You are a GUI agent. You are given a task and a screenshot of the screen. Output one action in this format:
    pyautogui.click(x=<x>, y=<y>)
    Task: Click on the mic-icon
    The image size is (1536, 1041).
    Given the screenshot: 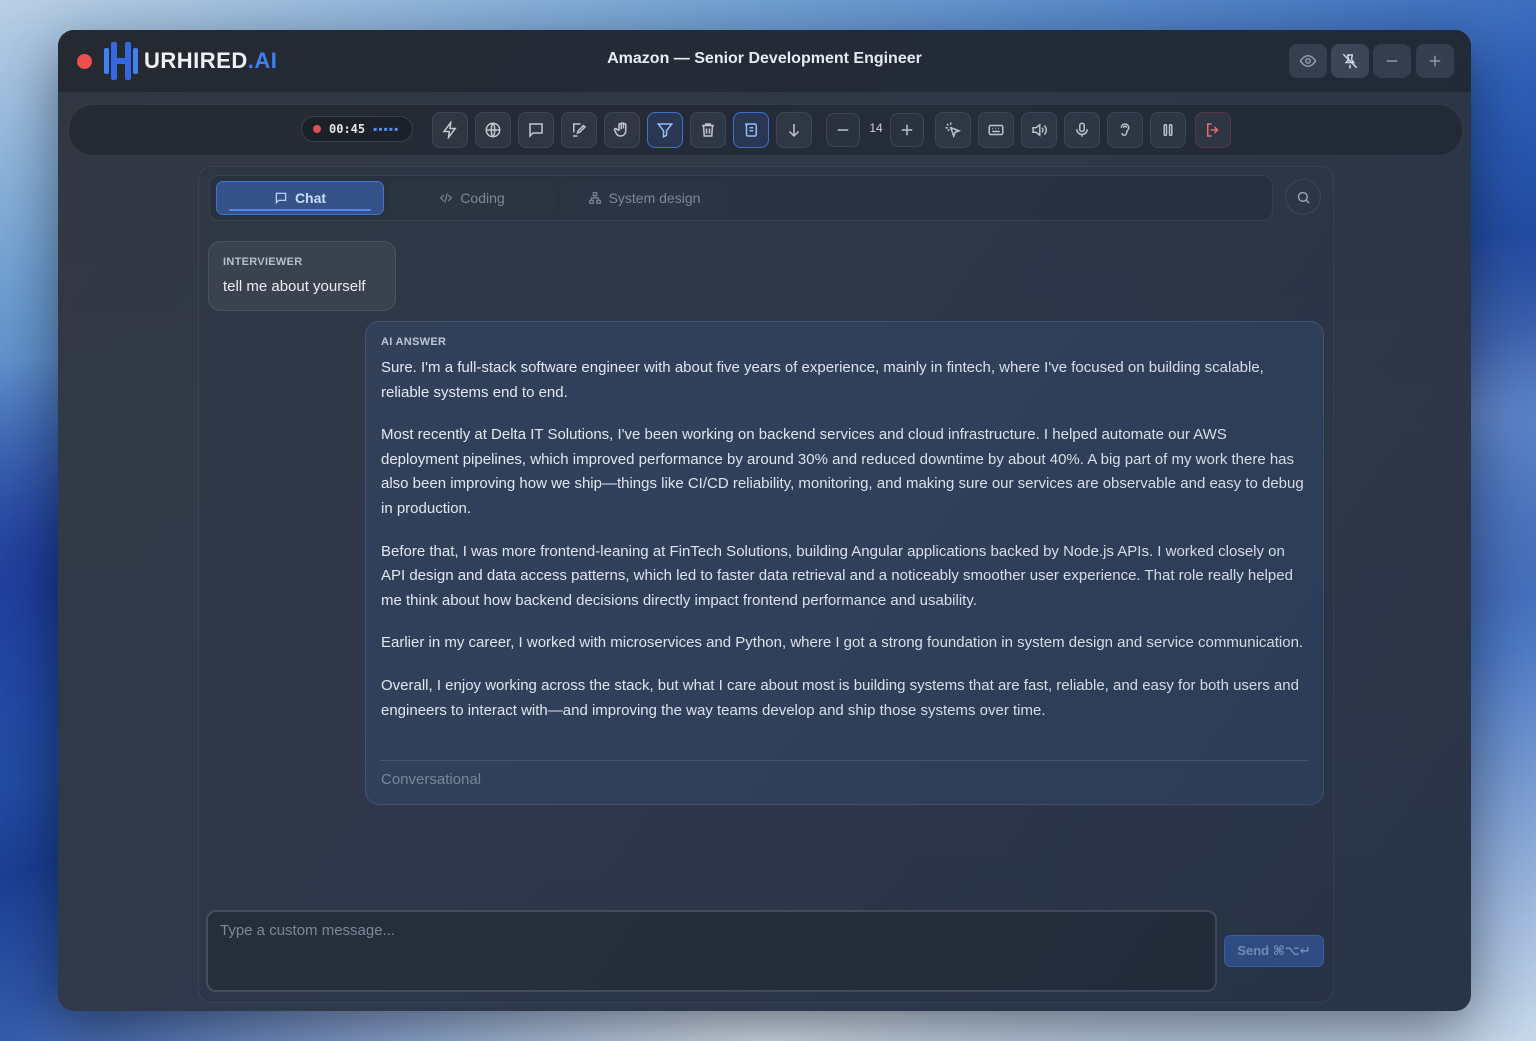 What is the action you would take?
    pyautogui.click(x=1082, y=129)
    